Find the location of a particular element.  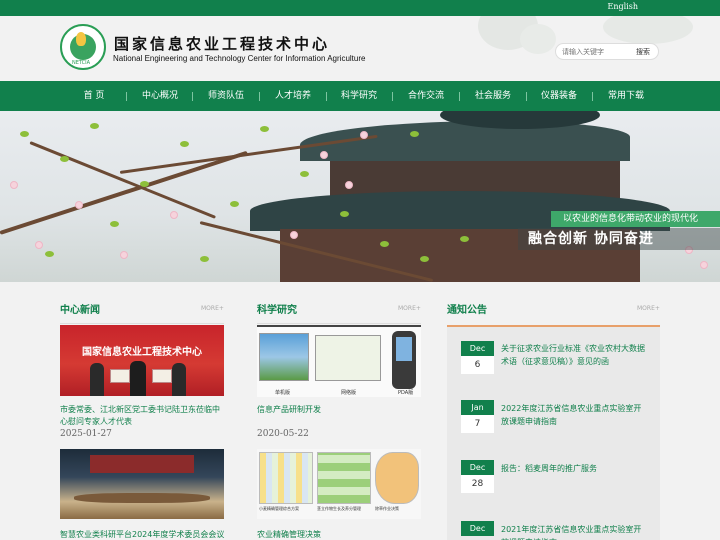

thumb-label: 小麦精确管理综合方案 is located at coordinates (279, 508).